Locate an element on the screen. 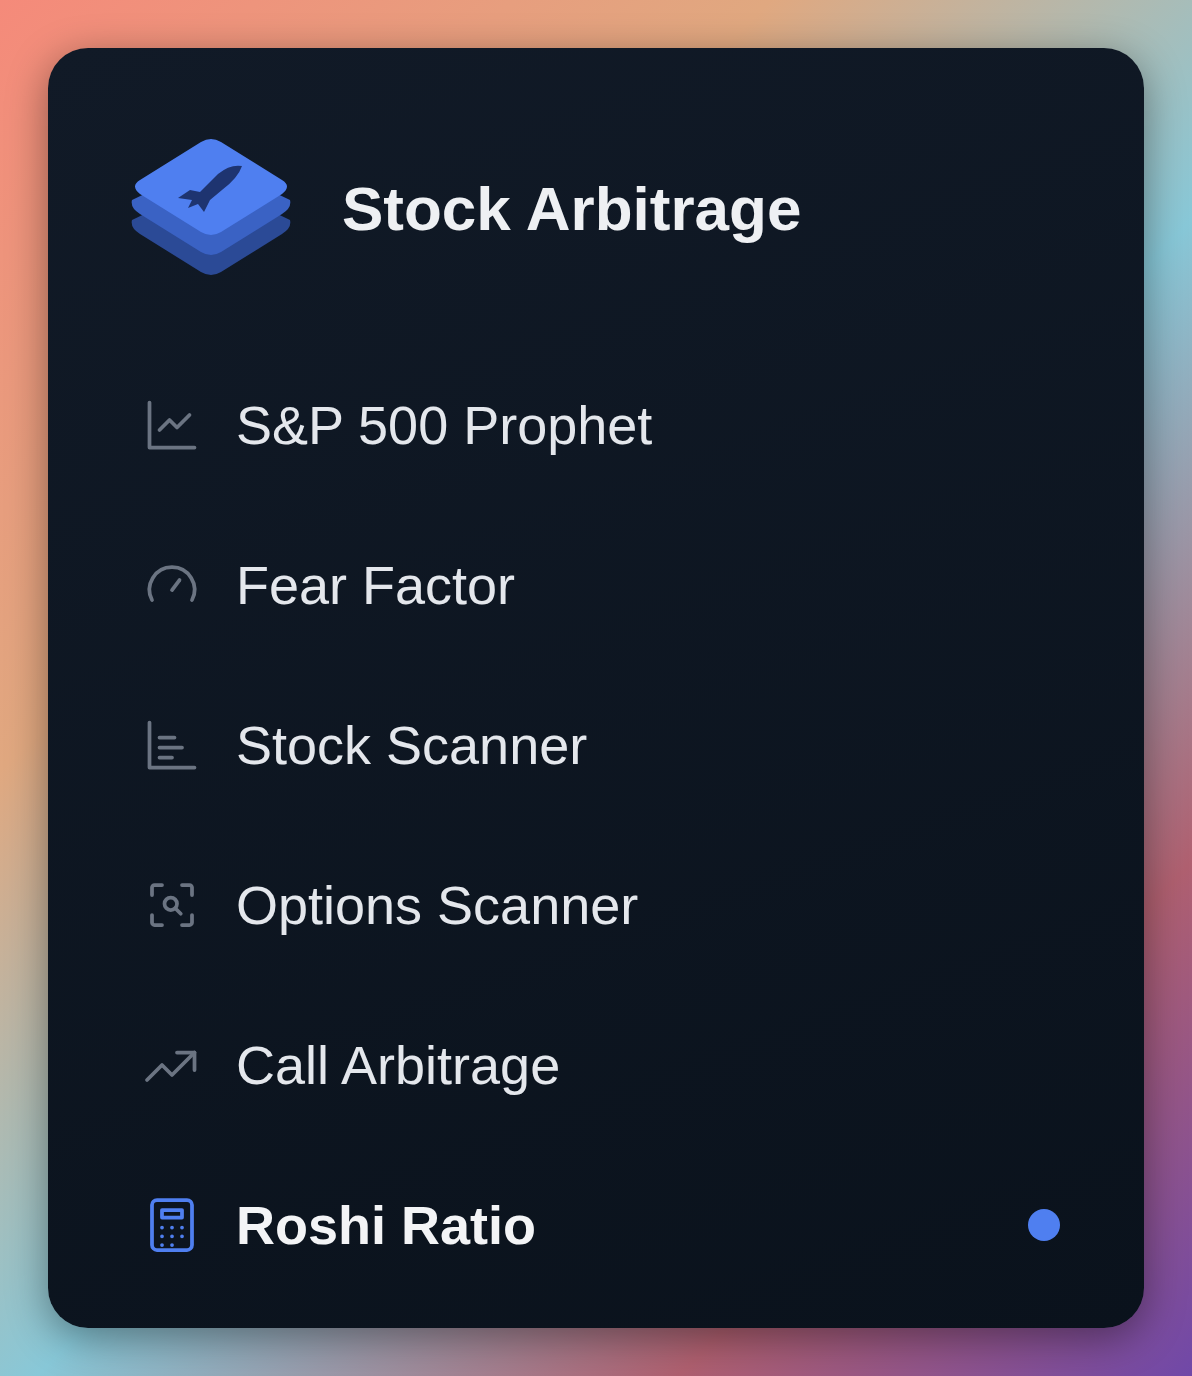 The height and width of the screenshot is (1376, 1192). nav-item: Stock Scanner is located at coordinates (601, 745).